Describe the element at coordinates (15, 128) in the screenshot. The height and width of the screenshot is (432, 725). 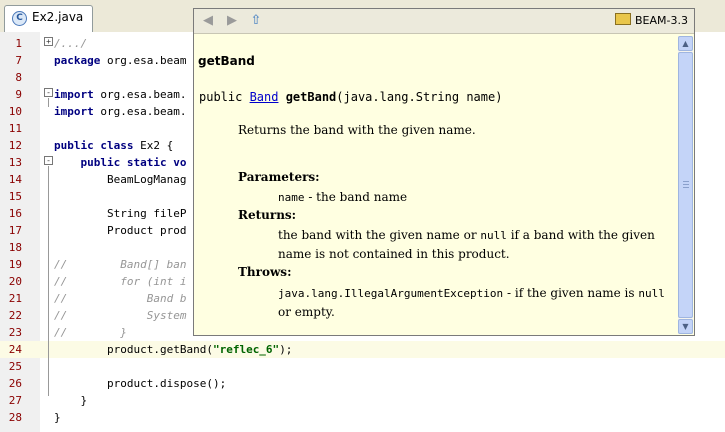
I see `line-number: 11` at that location.